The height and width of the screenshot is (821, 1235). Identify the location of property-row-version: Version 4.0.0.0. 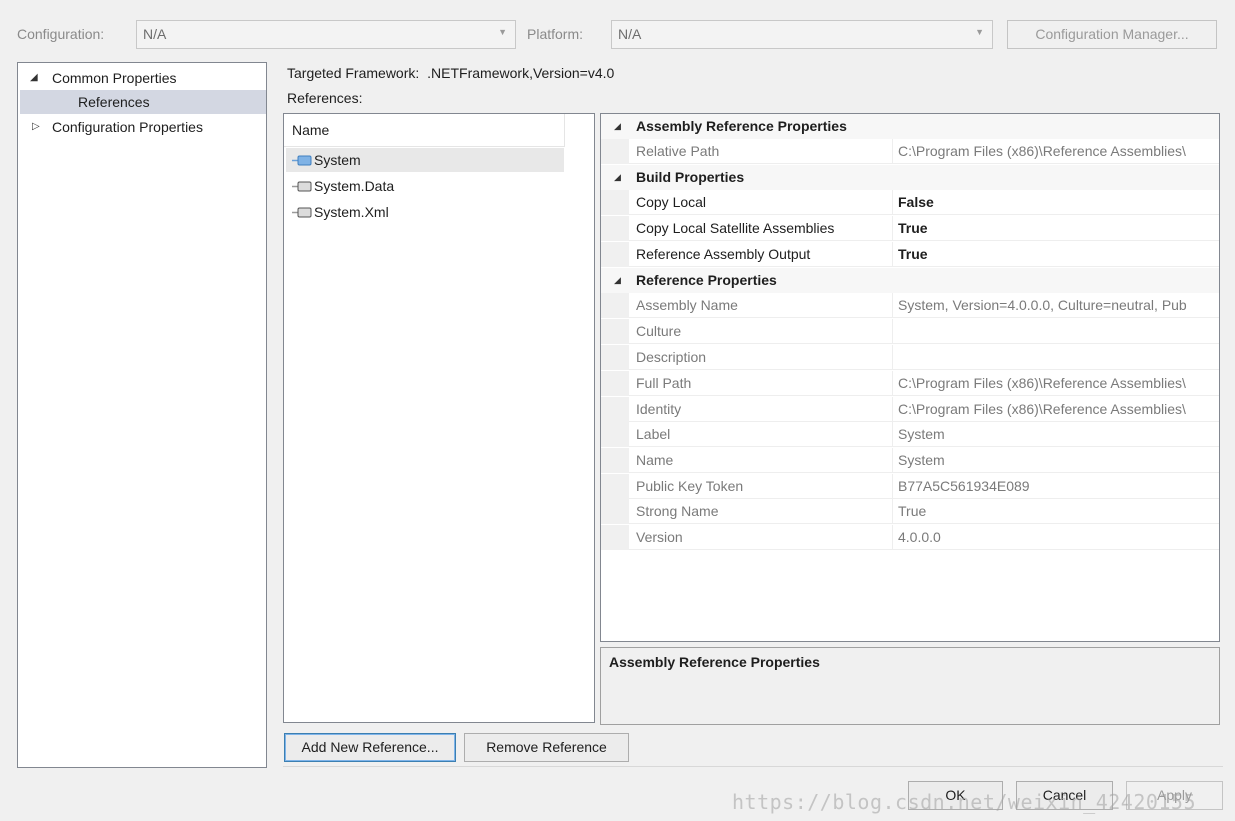
(910, 537).